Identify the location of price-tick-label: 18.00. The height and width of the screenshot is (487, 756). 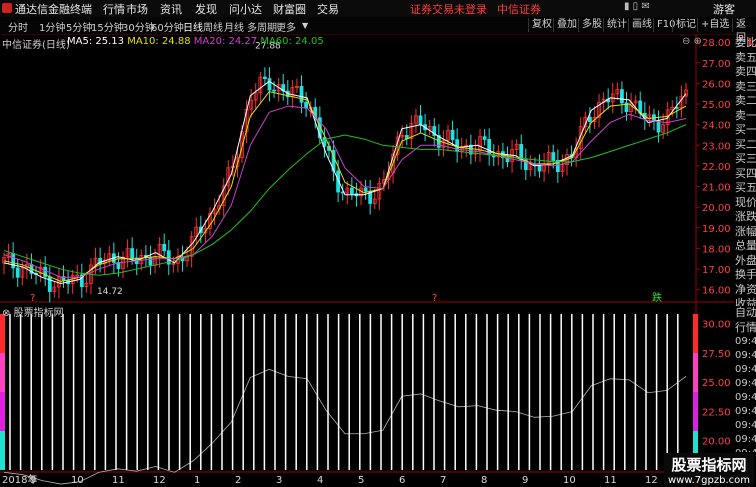
(716, 249).